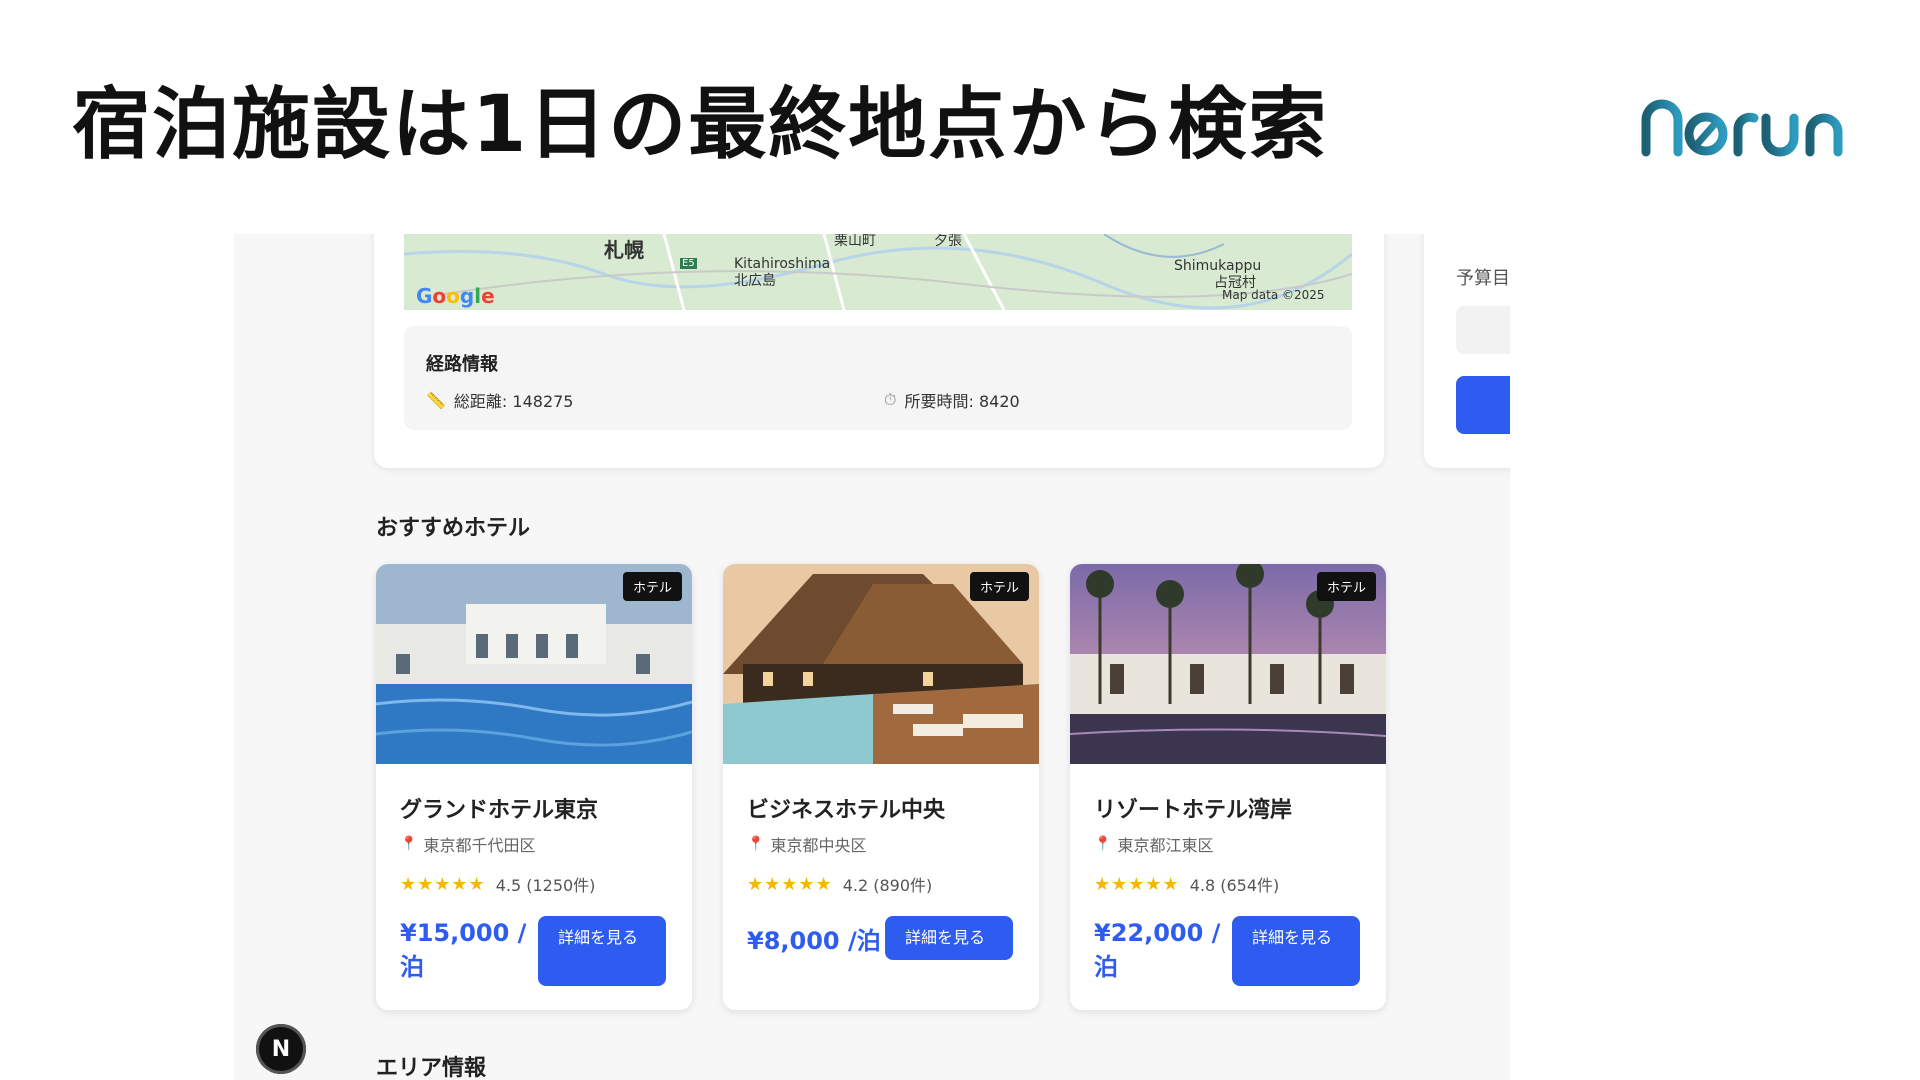 Image resolution: width=1920 pixels, height=1080 pixels. Describe the element at coordinates (1165, 845) in the screenshot. I see `hotel-location-text: 東京都江東区` at that location.